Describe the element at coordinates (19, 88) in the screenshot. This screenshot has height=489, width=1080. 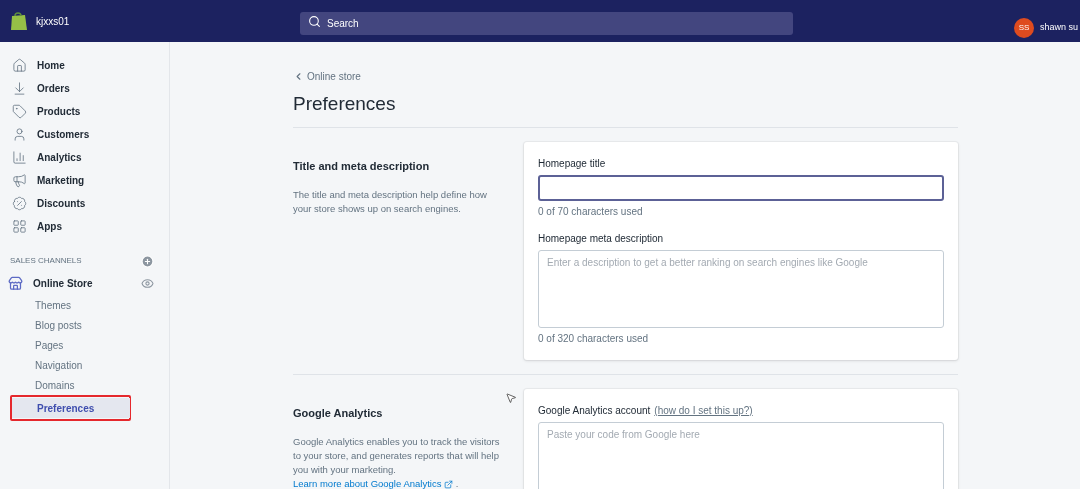
I see `inbox-icon` at that location.